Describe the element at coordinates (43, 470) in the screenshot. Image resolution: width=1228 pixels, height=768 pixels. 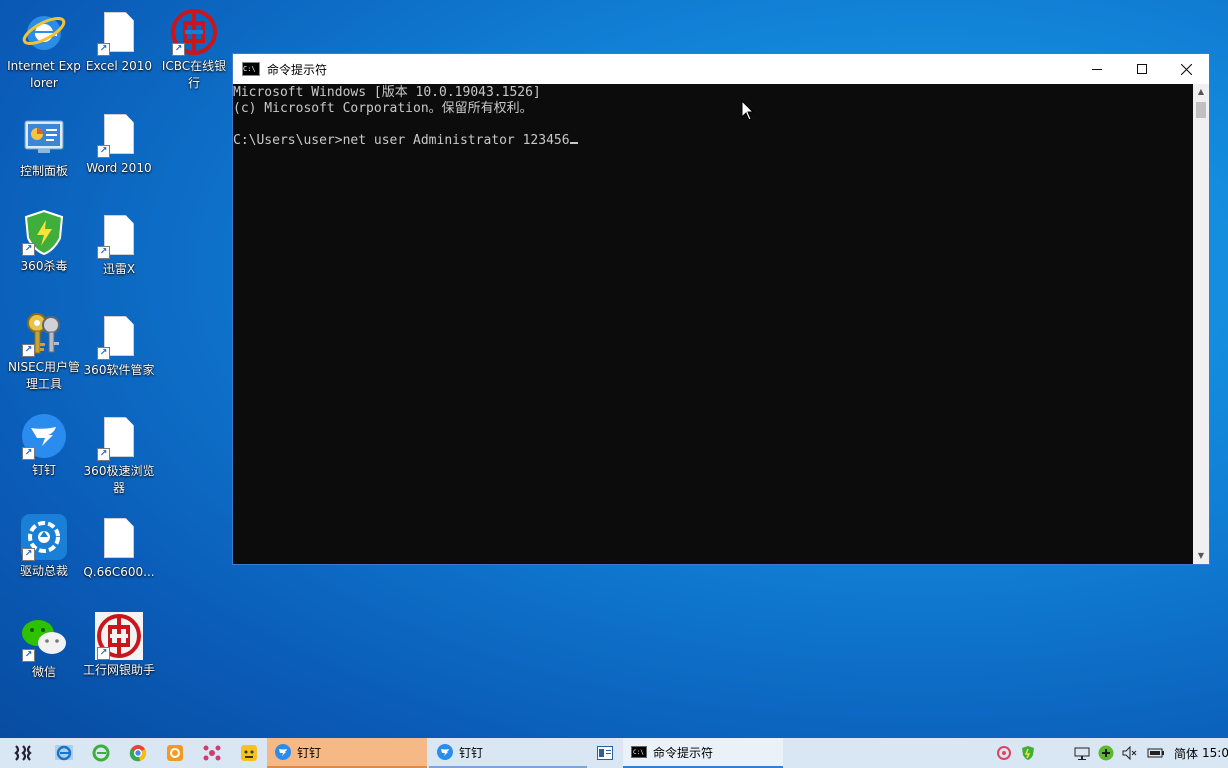
I see `desktop-icon-label: 钉钉` at that location.